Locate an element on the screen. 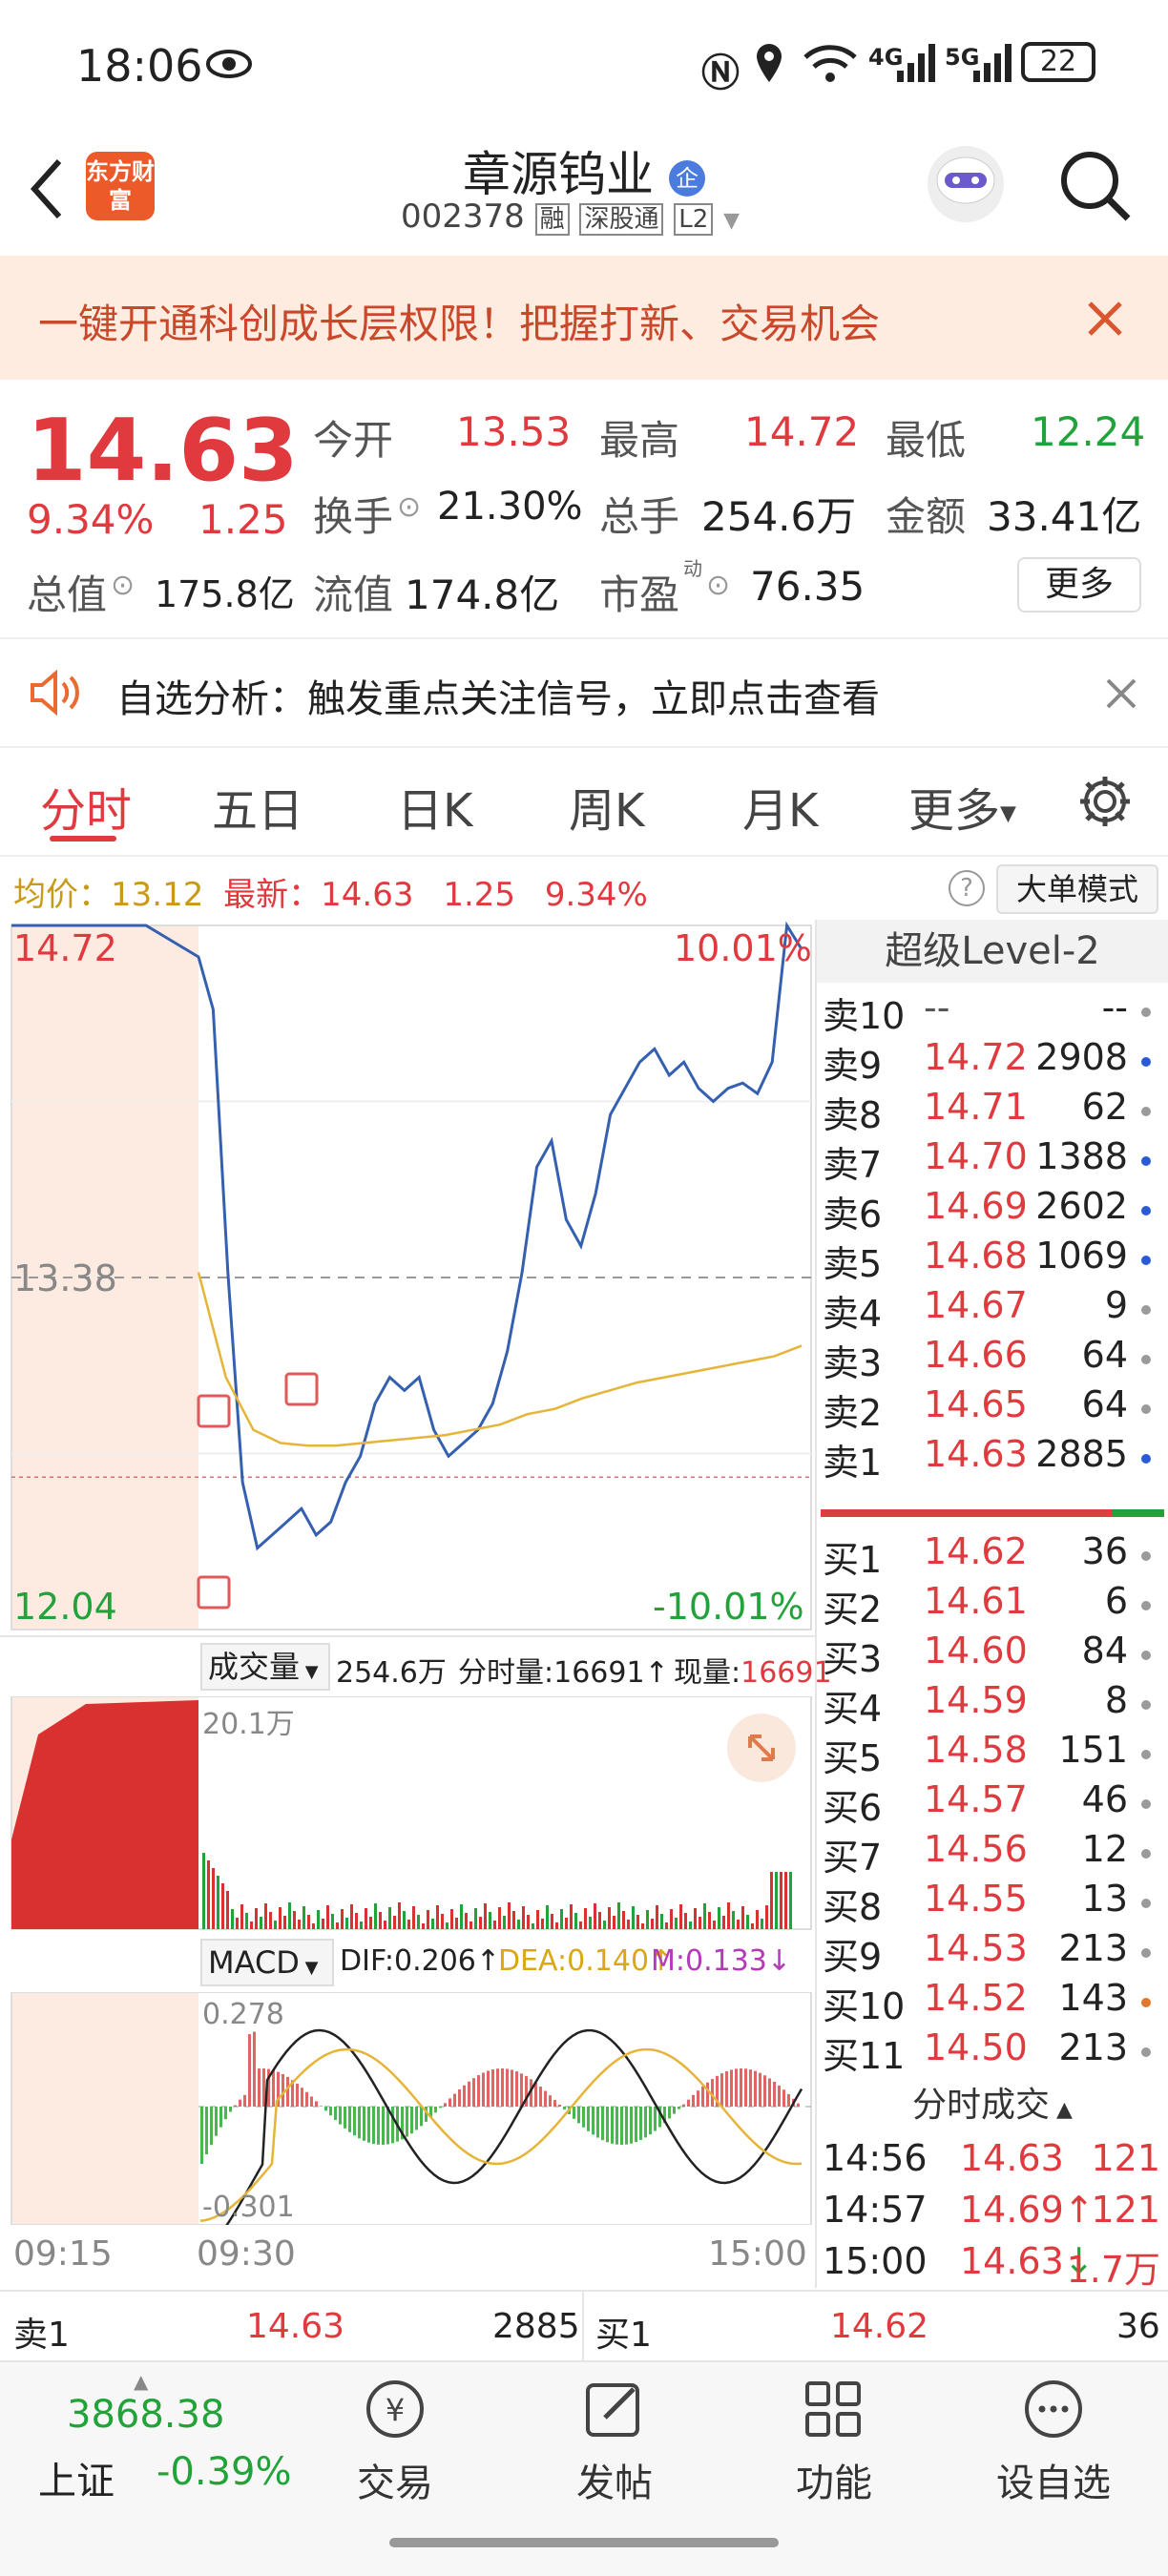  bid-row-7: 买7 14.56 12 is located at coordinates (993, 1853).